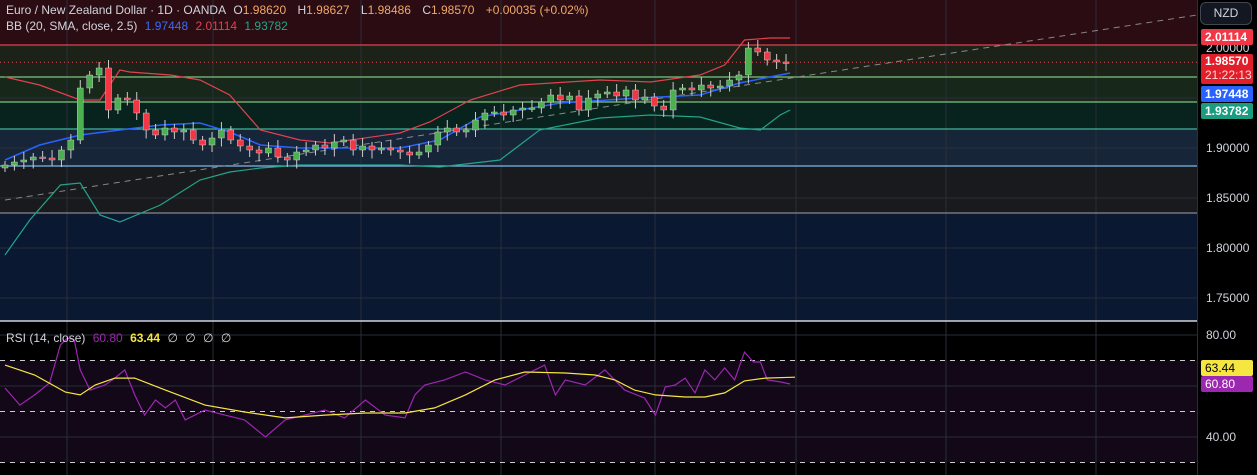 This screenshot has width=1257, height=475. What do you see at coordinates (537, 10) in the screenshot?
I see `change-value: +0.00035 (+0.02%)` at bounding box center [537, 10].